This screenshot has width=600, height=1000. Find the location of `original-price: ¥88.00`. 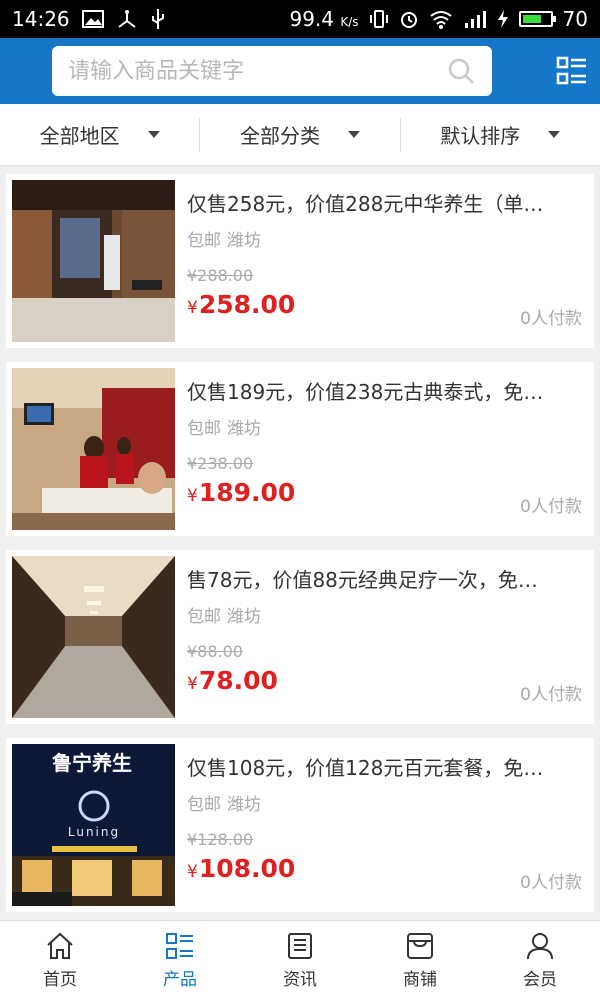

original-price: ¥88.00 is located at coordinates (215, 651).